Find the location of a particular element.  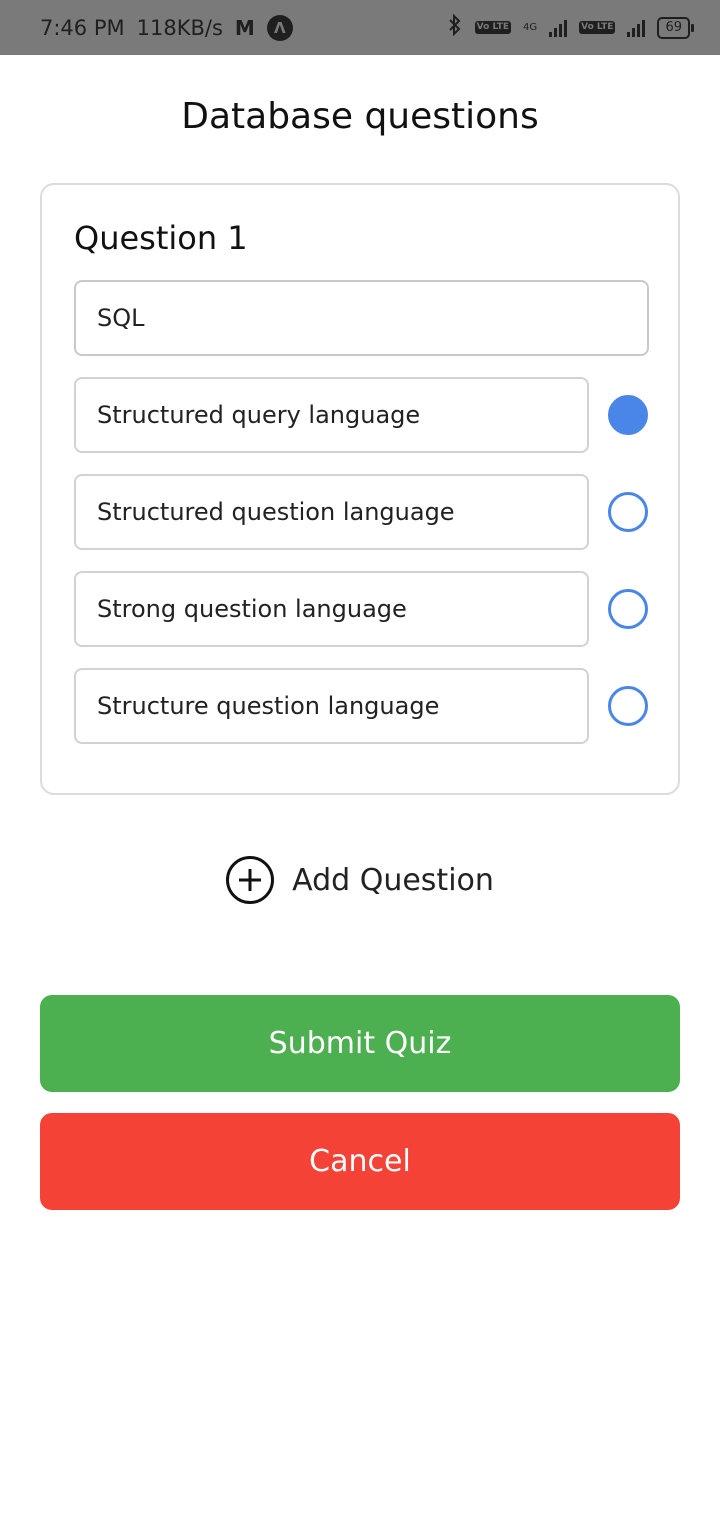

option-field-2: Structured question language is located at coordinates (331, 512).